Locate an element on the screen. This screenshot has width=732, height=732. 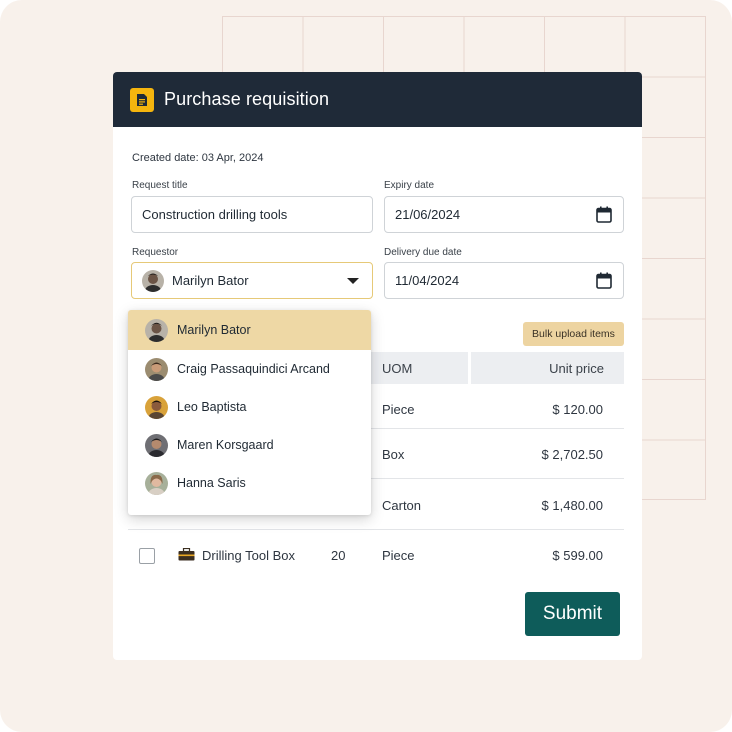
row-3-uom: Carton is located at coordinates (402, 505).